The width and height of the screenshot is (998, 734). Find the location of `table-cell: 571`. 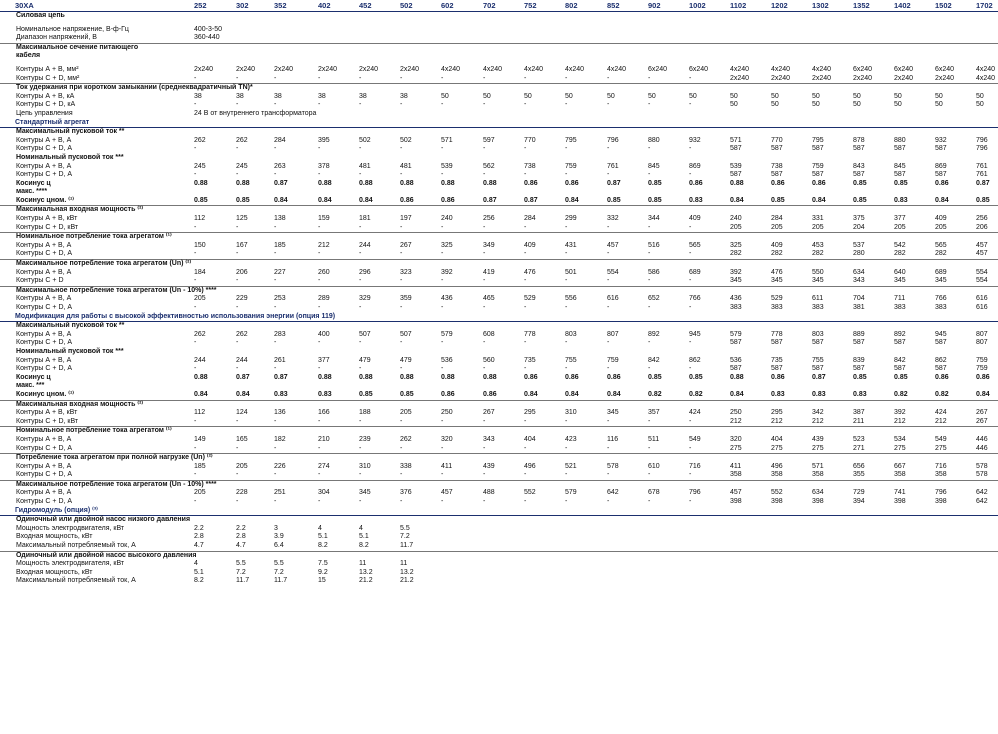

table-cell: 571 is located at coordinates (818, 466).